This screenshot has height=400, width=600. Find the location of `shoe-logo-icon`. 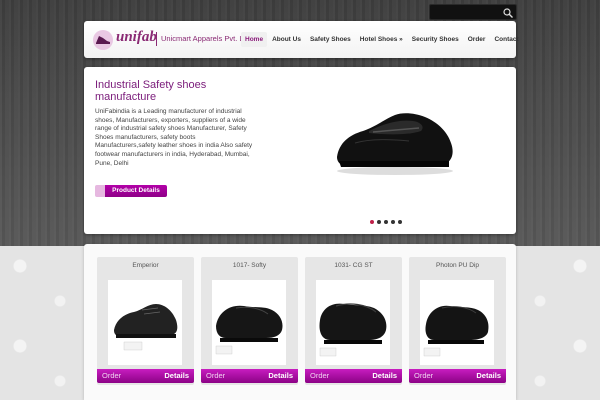

shoe-logo-icon is located at coordinates (103, 40).